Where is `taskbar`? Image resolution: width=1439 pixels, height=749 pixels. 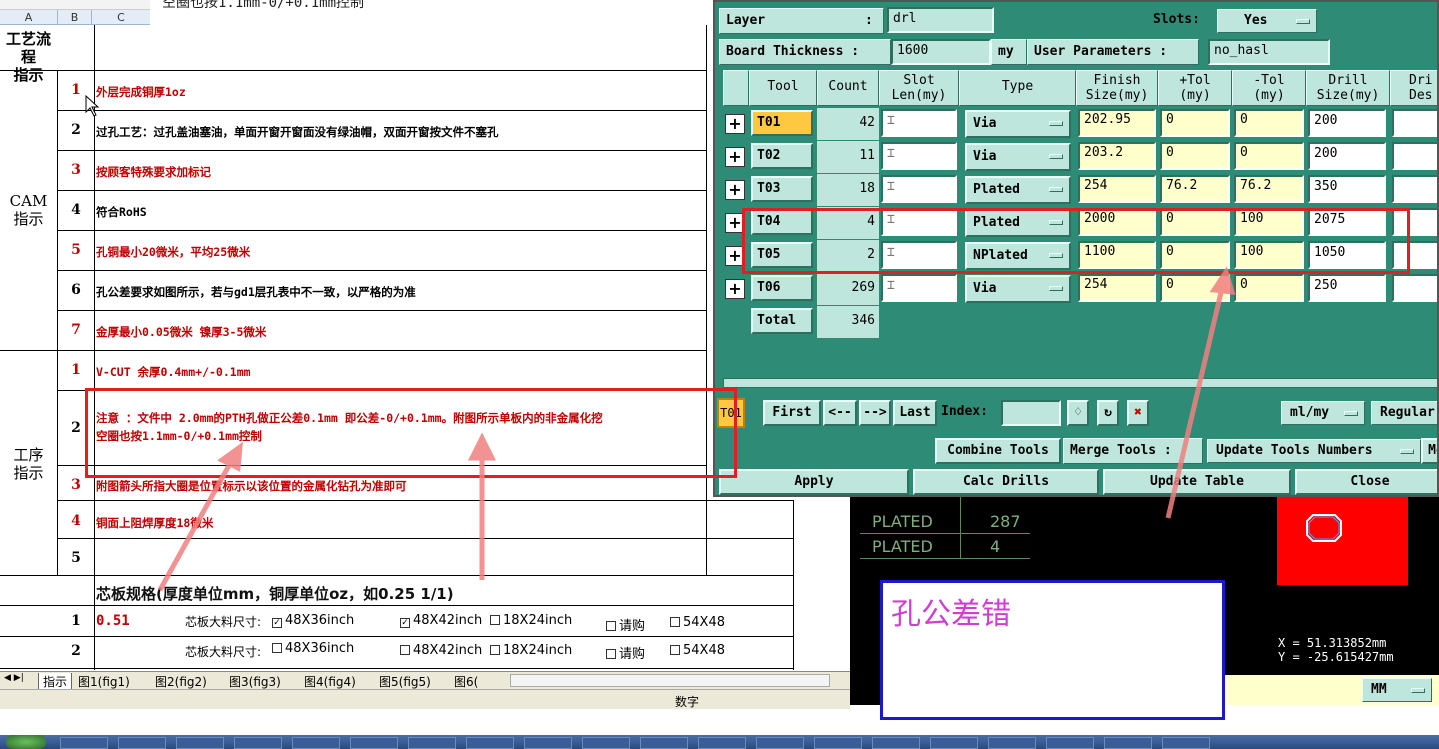
taskbar is located at coordinates (719, 742).